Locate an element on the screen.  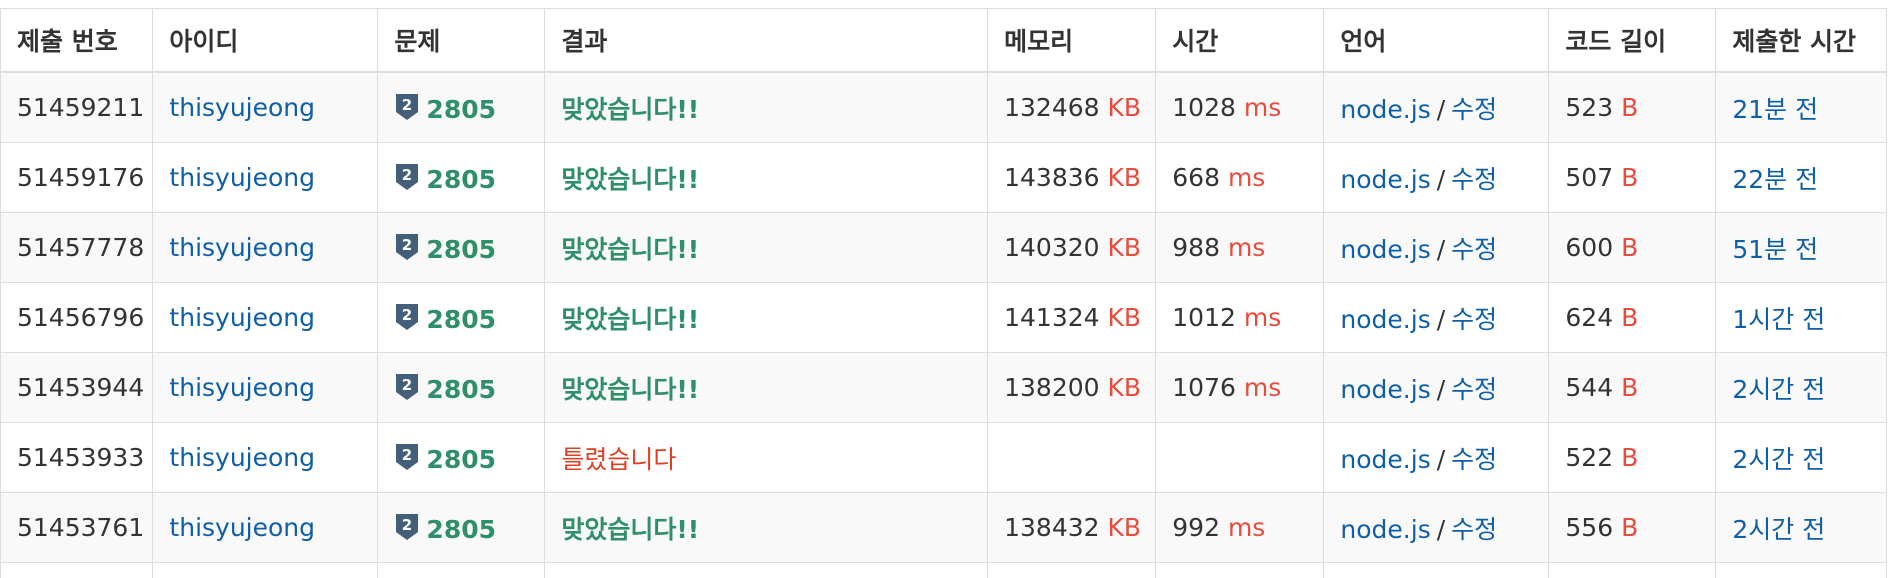
submitted-time-link: 21분 전 is located at coordinates (1775, 109).